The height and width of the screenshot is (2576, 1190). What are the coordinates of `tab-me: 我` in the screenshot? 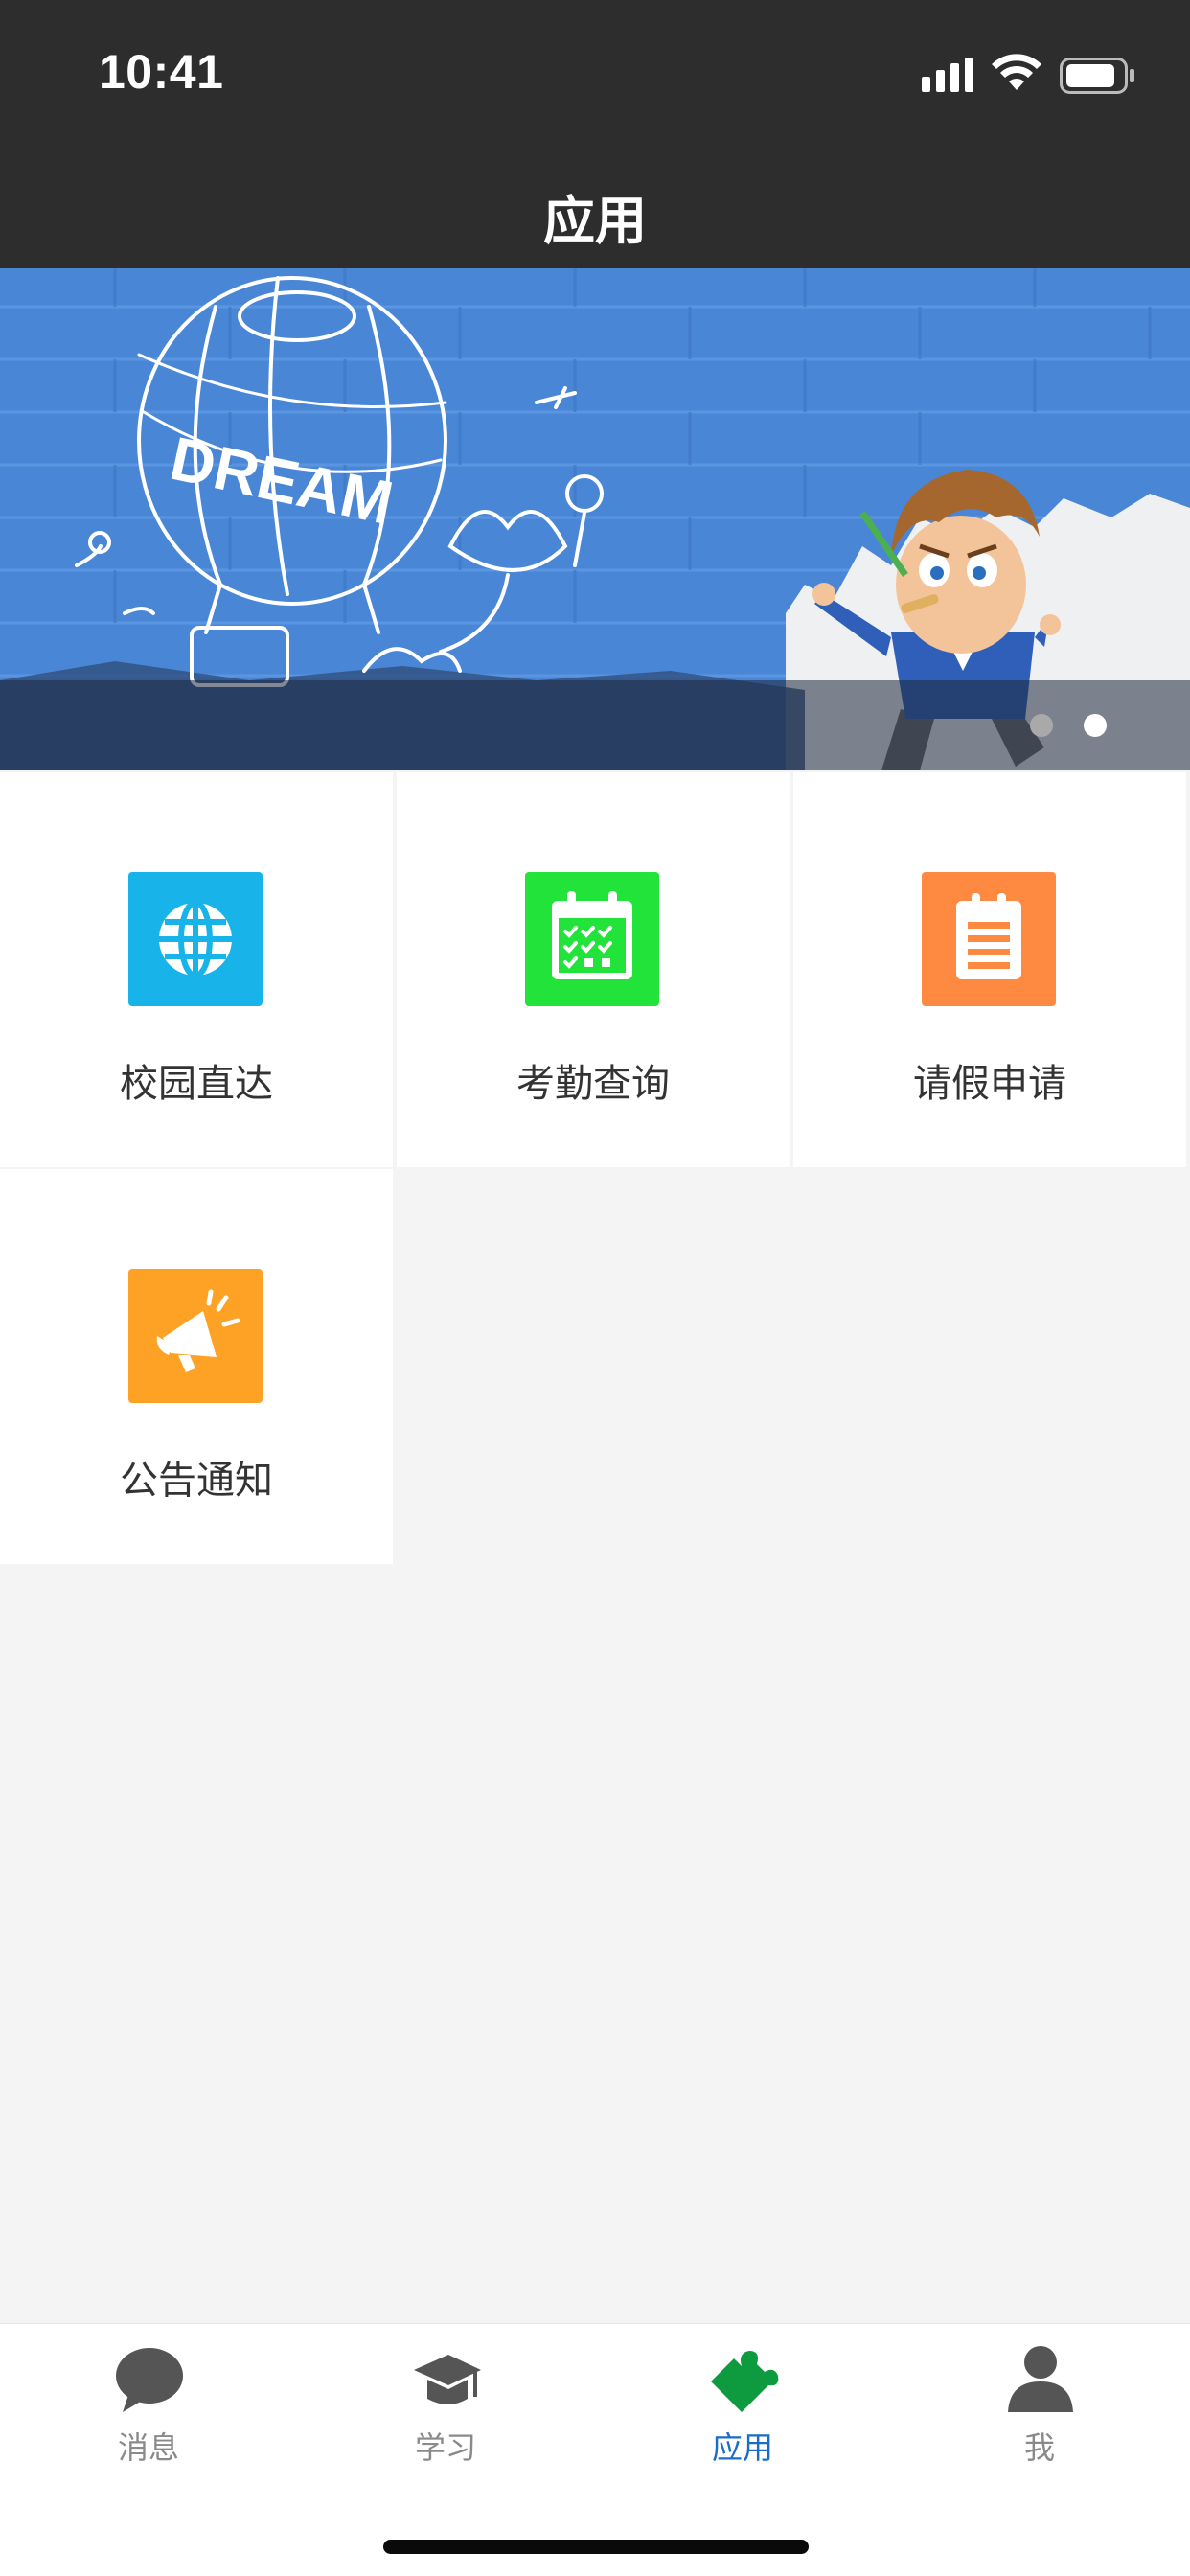 It's located at (1039, 2410).